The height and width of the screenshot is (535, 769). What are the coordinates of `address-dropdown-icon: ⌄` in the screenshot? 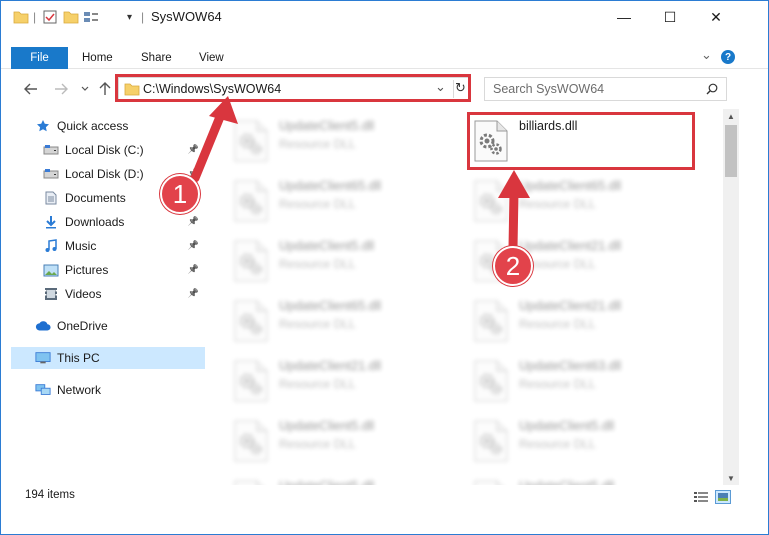 It's located at (440, 87).